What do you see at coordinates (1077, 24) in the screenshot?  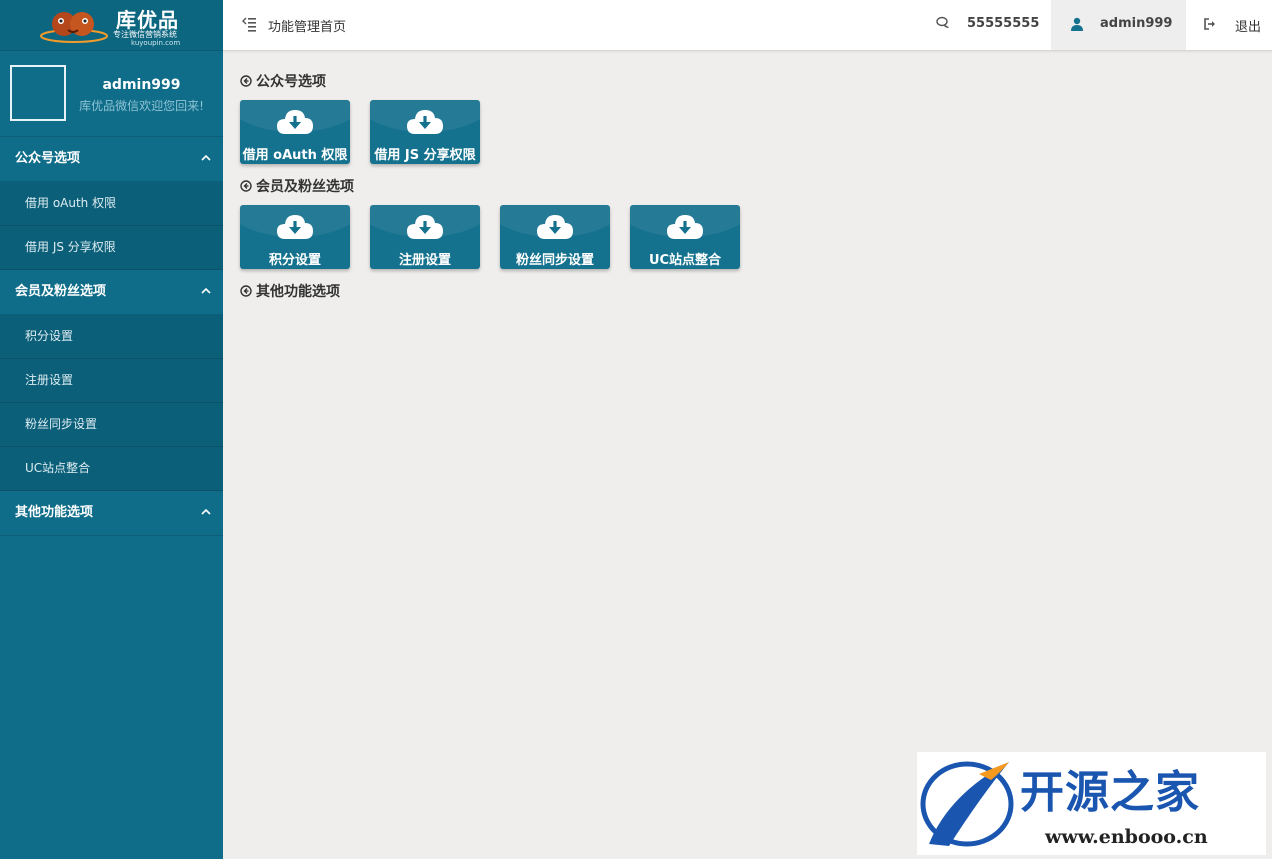 I see `user-icon` at bounding box center [1077, 24].